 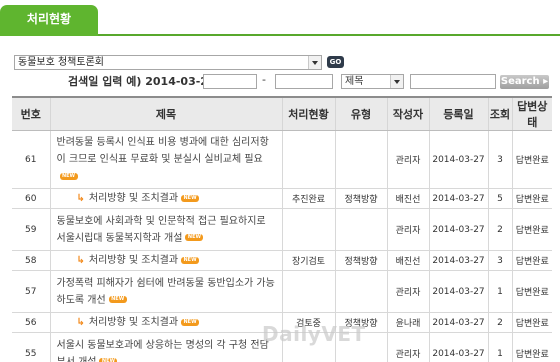 What do you see at coordinates (546, 81) in the screenshot?
I see `arrow-right-icon: ▸` at bounding box center [546, 81].